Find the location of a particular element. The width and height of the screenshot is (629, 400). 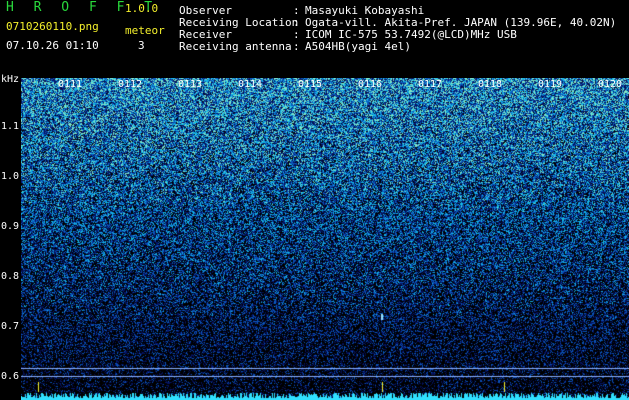

frequency-tick-label: 0.8 is located at coordinates (10, 276).